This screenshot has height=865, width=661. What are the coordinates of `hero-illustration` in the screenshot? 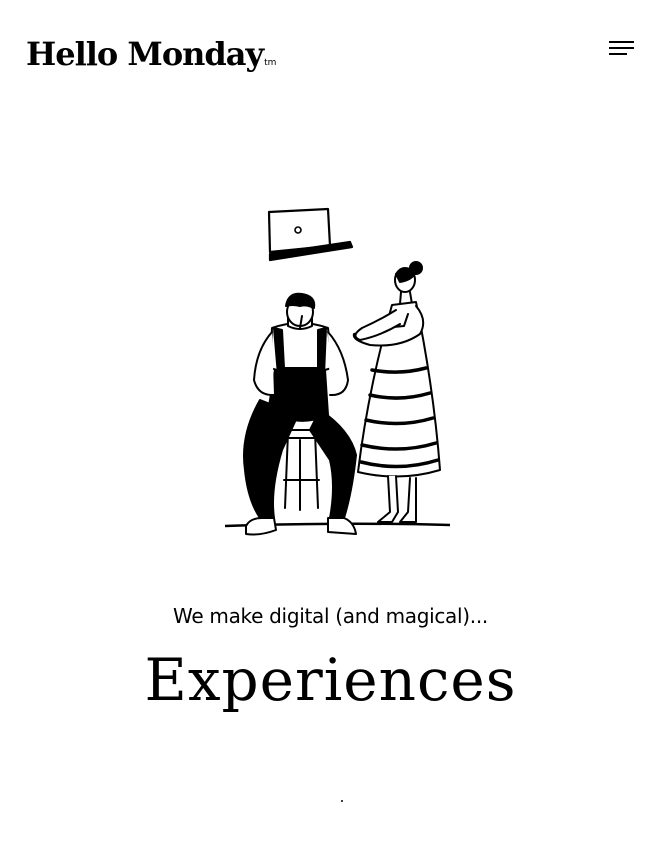 It's located at (337, 371).